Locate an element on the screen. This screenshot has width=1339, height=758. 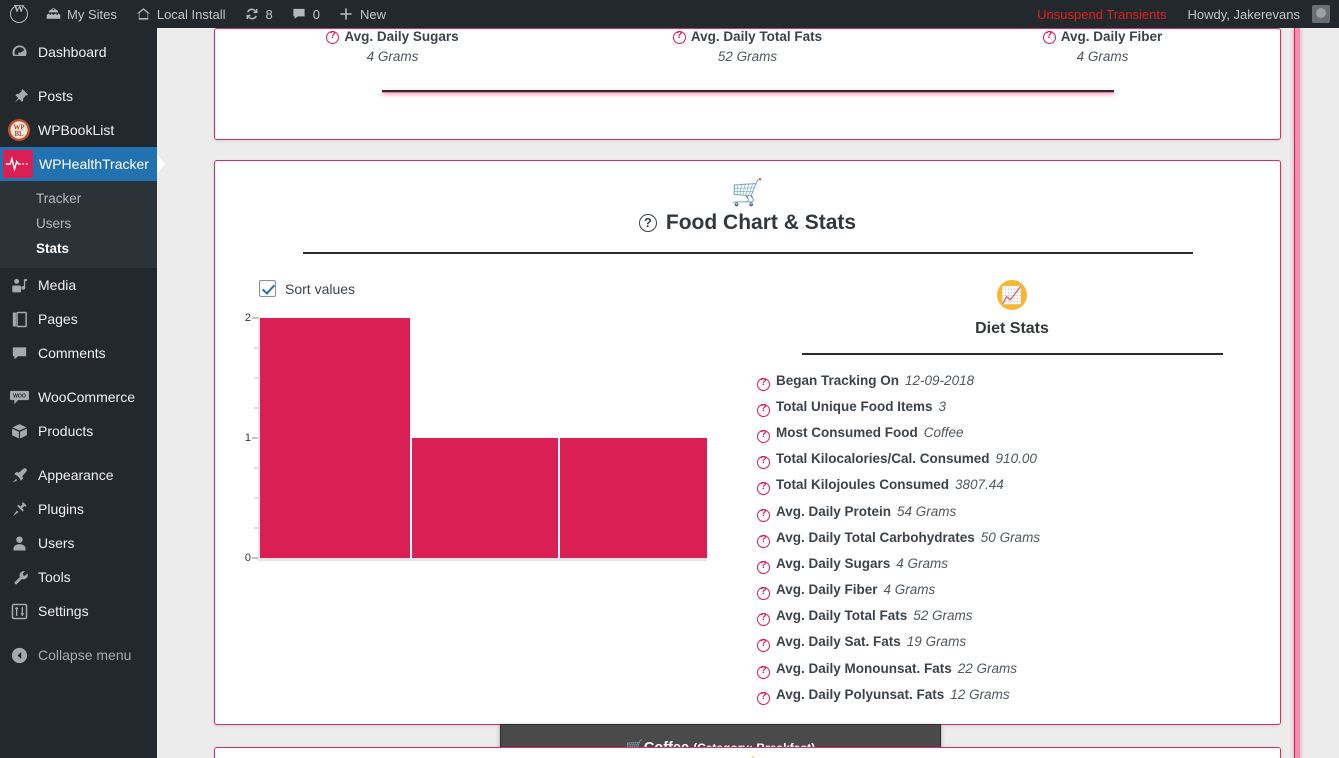
woocommerce-icon: WOO is located at coordinates (19, 397).